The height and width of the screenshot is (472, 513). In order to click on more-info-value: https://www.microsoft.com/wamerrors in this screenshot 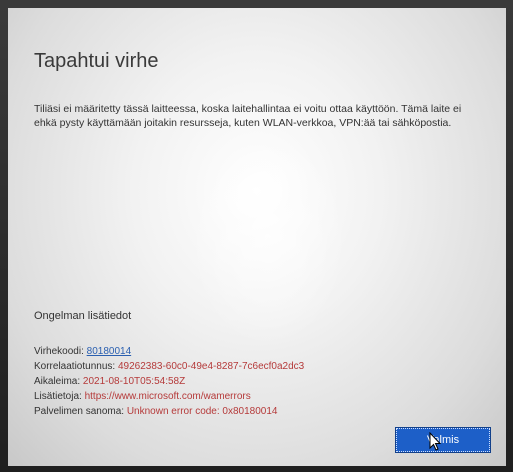, I will do `click(167, 396)`.